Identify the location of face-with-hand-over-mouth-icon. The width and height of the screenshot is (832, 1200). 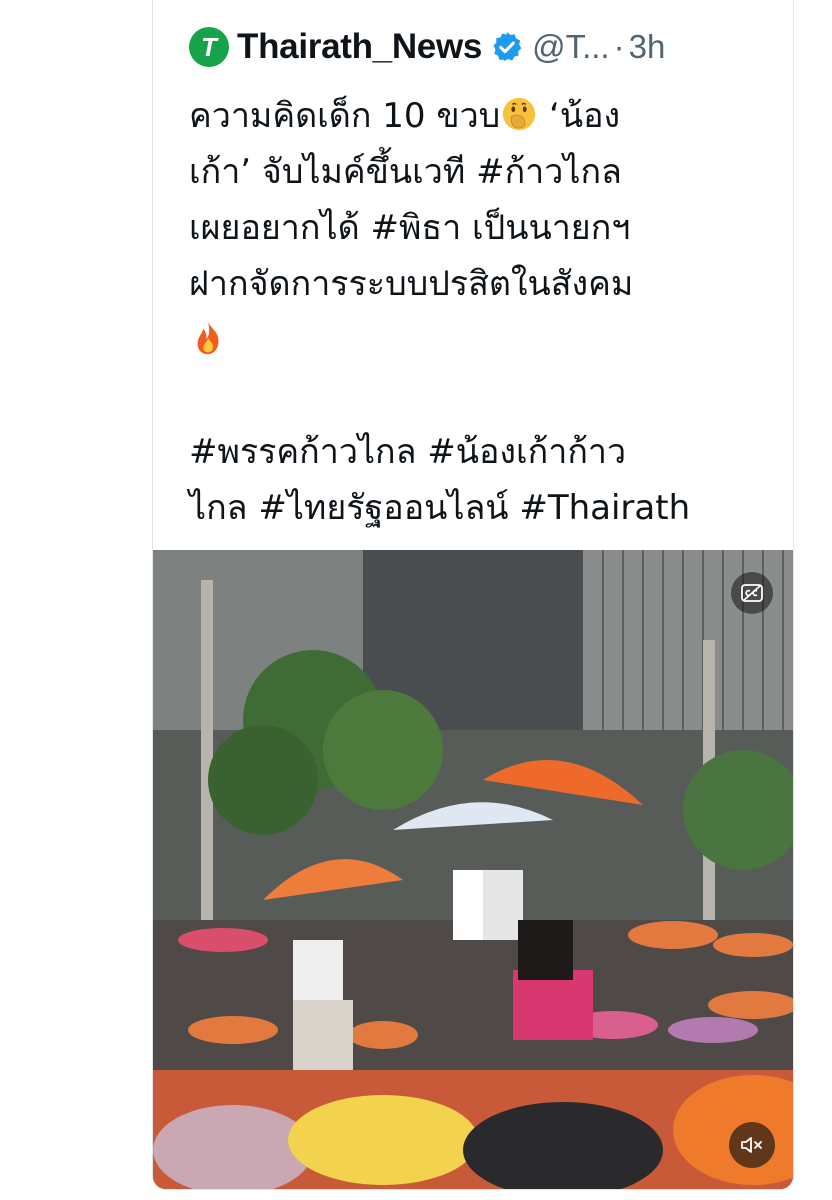
(519, 114).